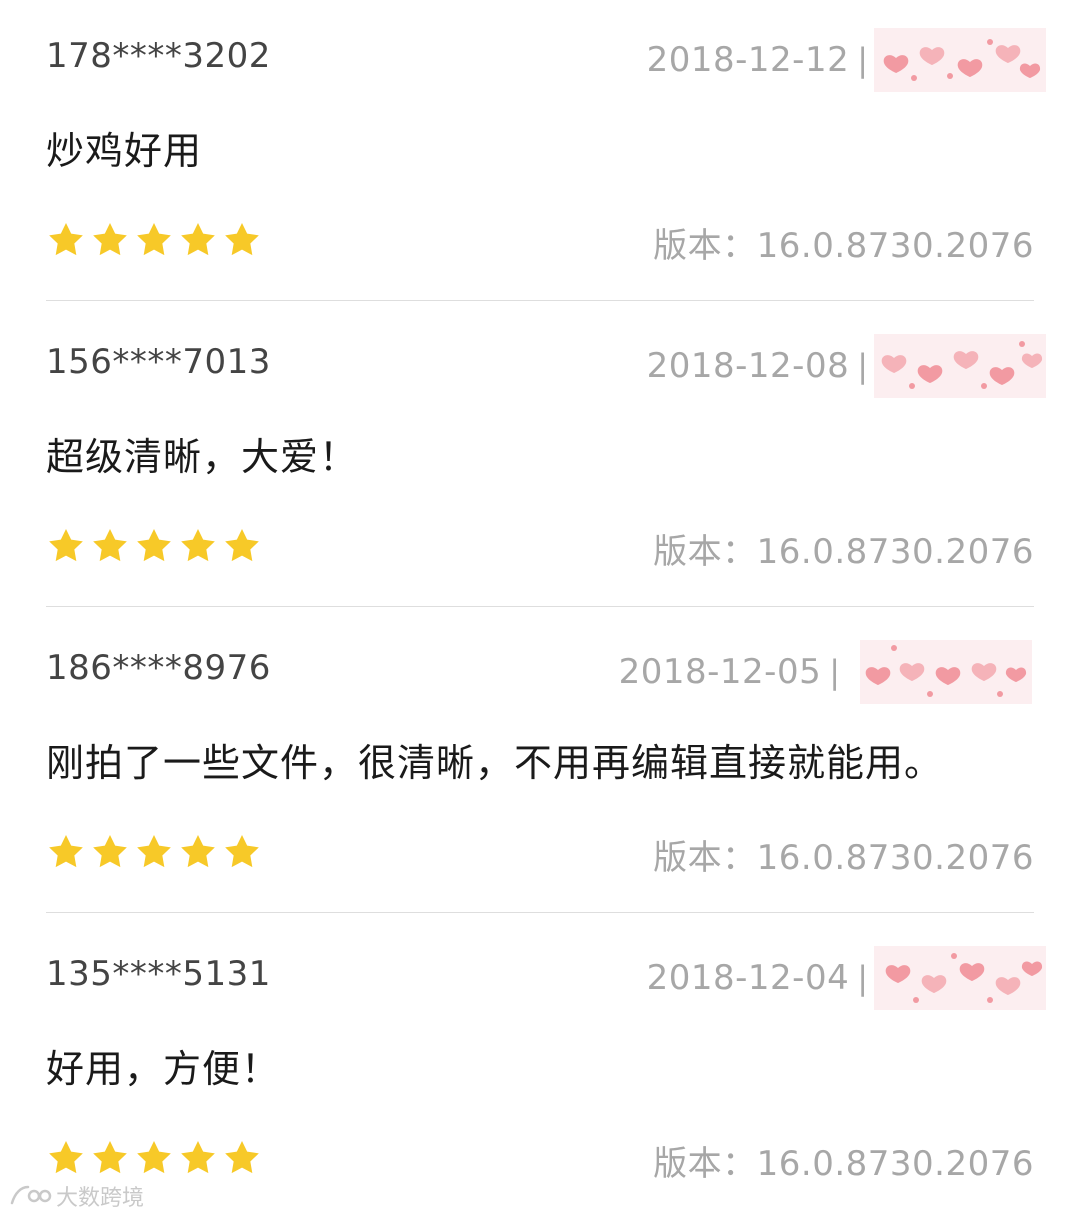 The height and width of the screenshot is (1224, 1076). Describe the element at coordinates (748, 366) in the screenshot. I see `review-date: 2018-12-08` at that location.